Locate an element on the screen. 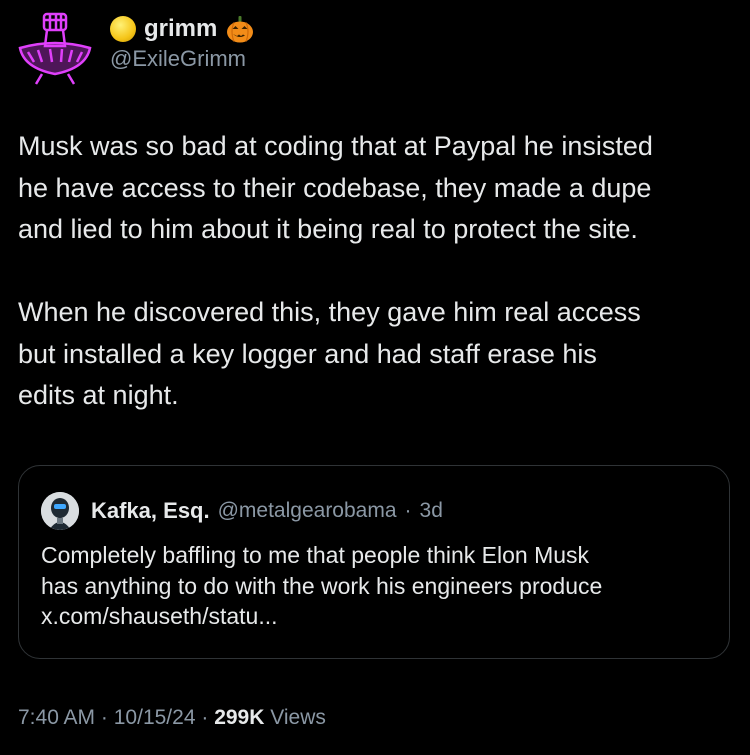  author-display-name: grimm is located at coordinates (180, 29).